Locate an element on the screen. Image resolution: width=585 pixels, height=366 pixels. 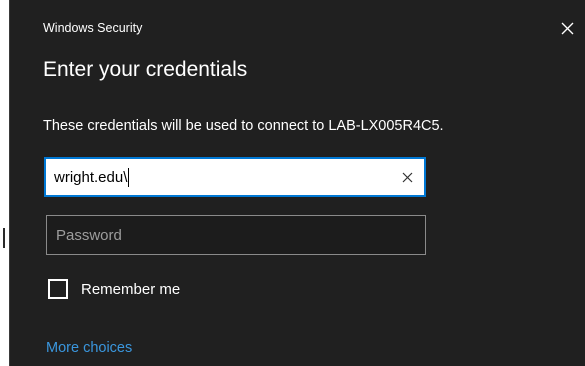
remember-me-label: Remember me is located at coordinates (131, 289).